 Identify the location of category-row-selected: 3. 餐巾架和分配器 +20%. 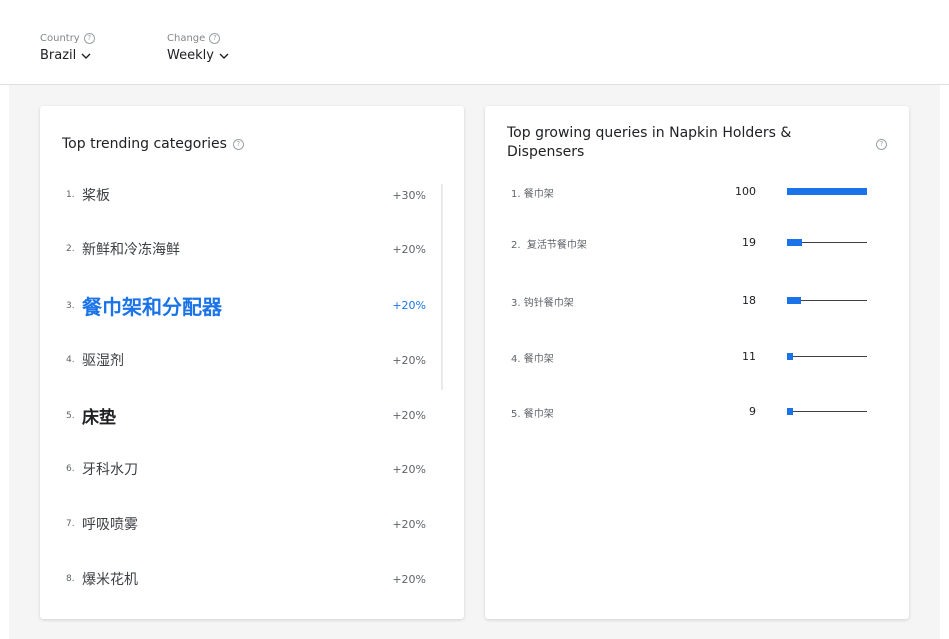
(246, 305).